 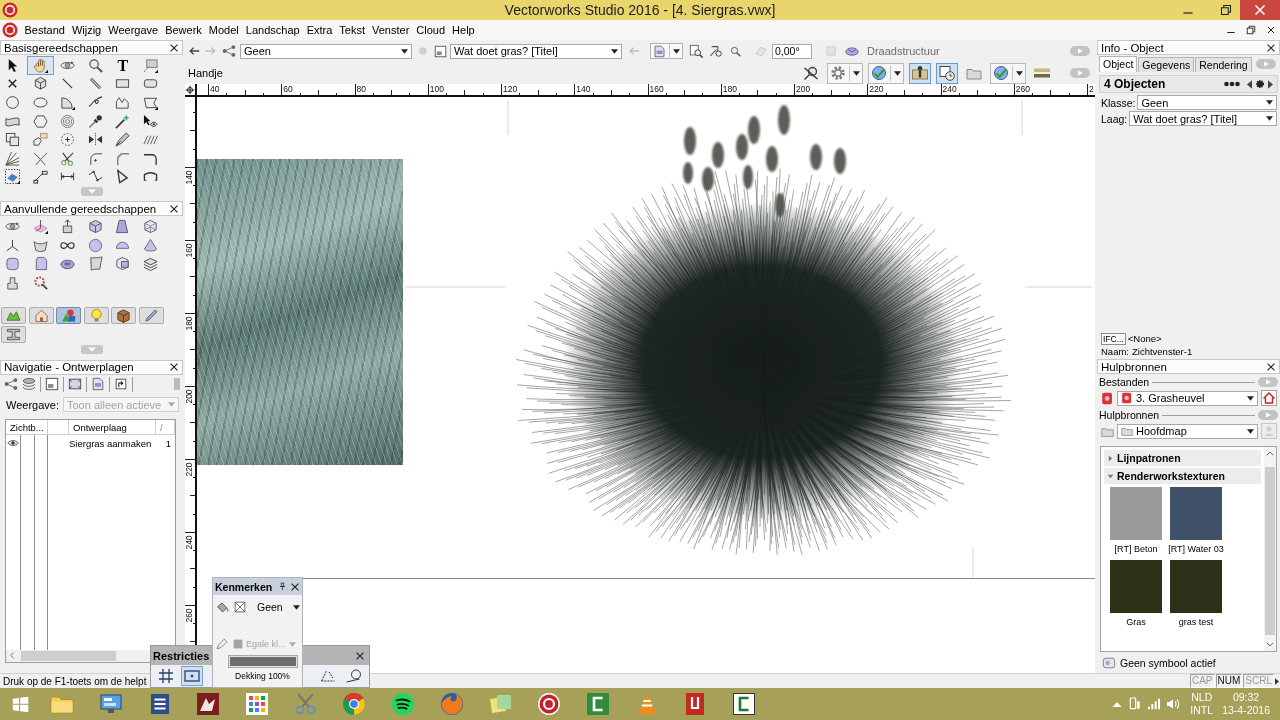 What do you see at coordinates (194, 51) in the screenshot?
I see `back-arrow-icon` at bounding box center [194, 51].